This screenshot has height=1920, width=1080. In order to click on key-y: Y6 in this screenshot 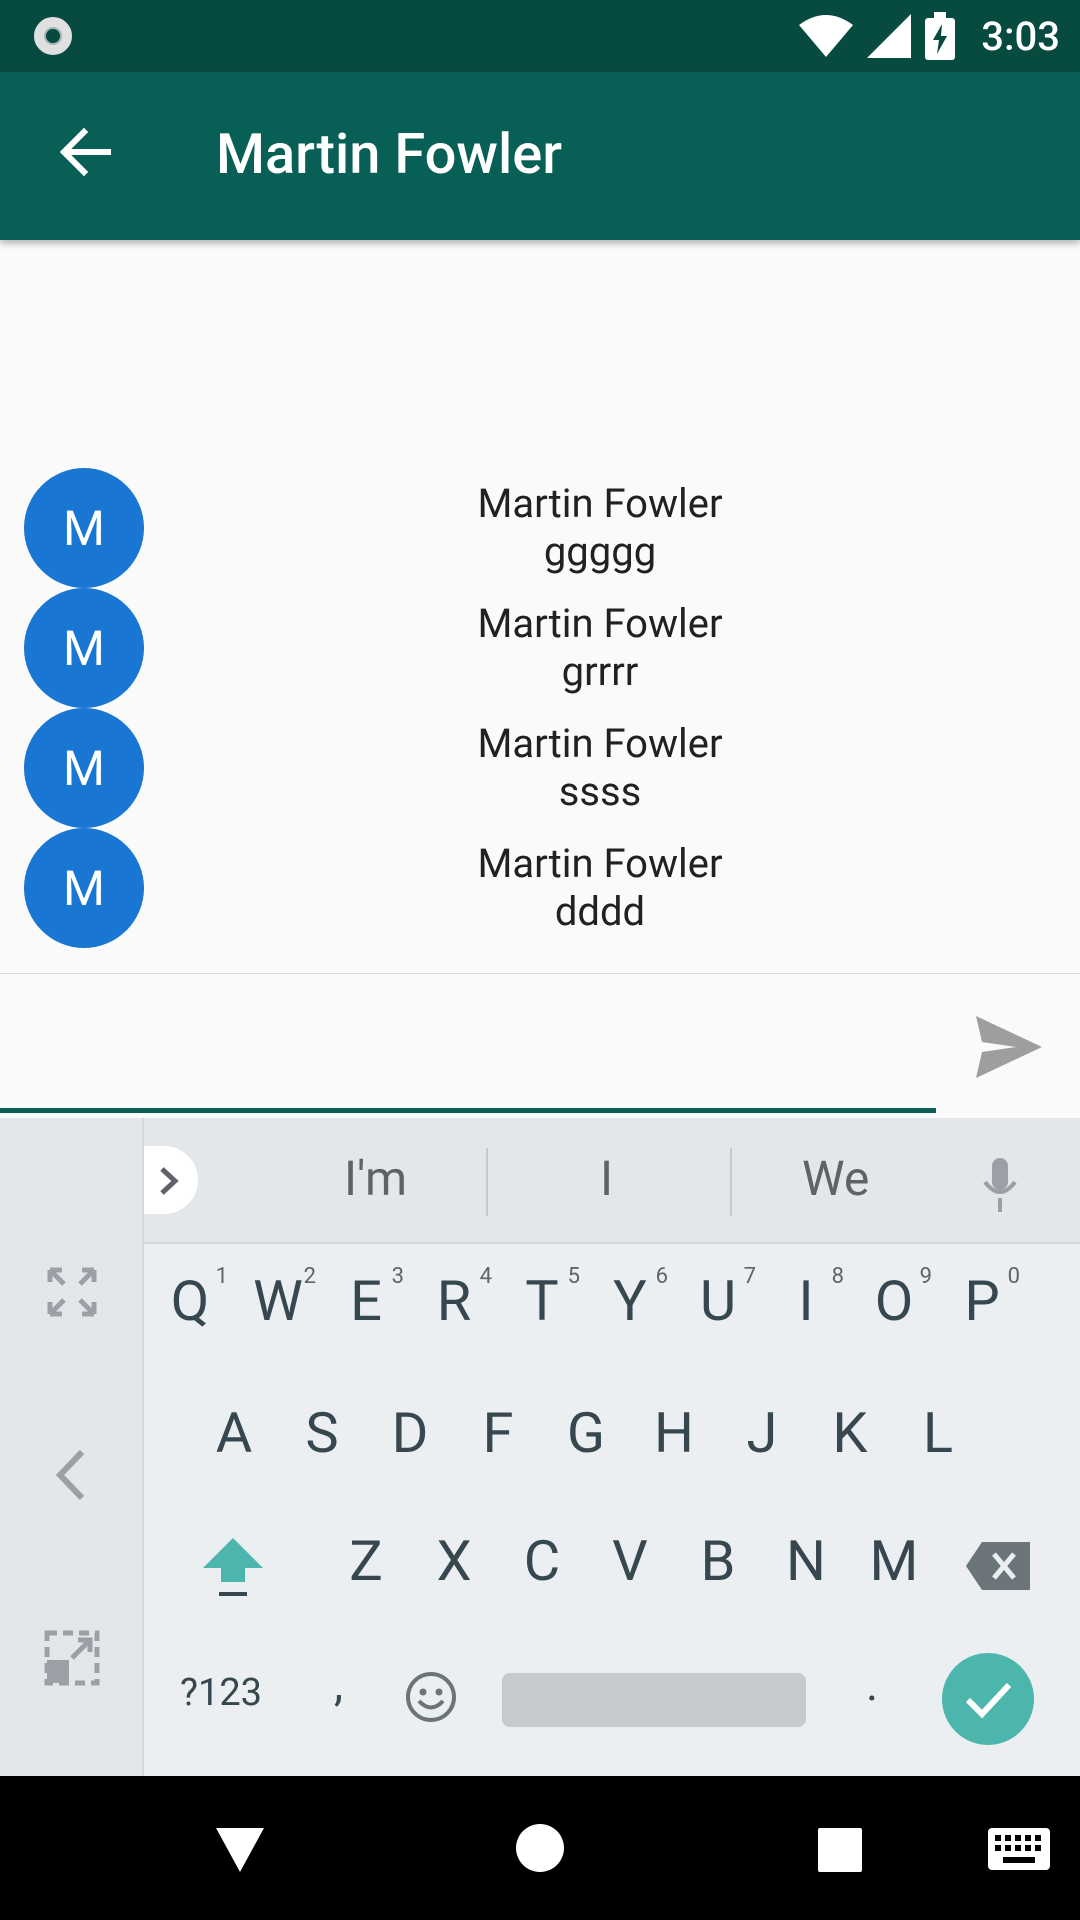, I will do `click(630, 1299)`.